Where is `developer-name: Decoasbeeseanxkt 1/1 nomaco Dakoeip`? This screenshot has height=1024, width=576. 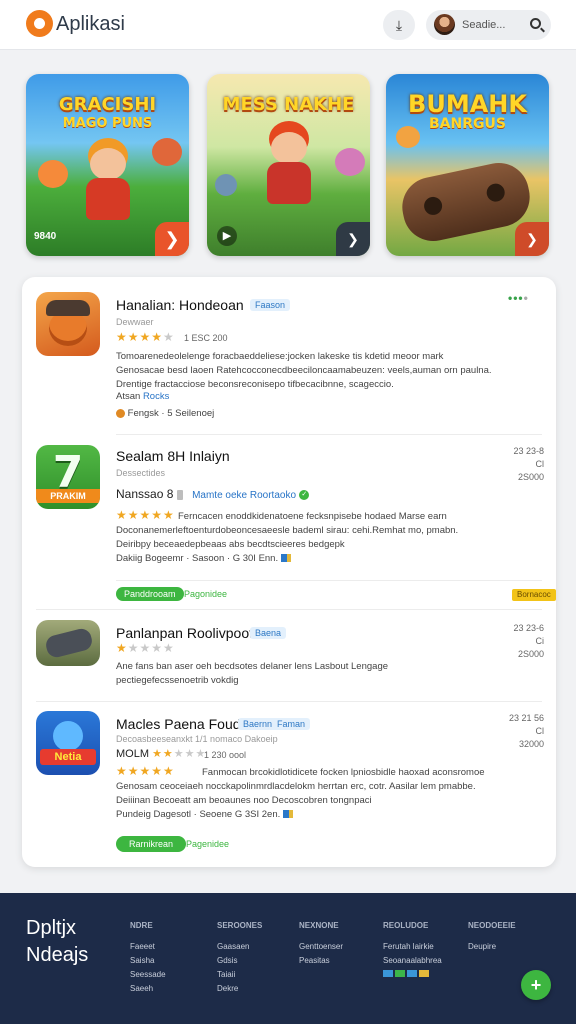
developer-name: Decoasbeeseanxkt 1/1 nomaco Dakoeip is located at coordinates (197, 739).